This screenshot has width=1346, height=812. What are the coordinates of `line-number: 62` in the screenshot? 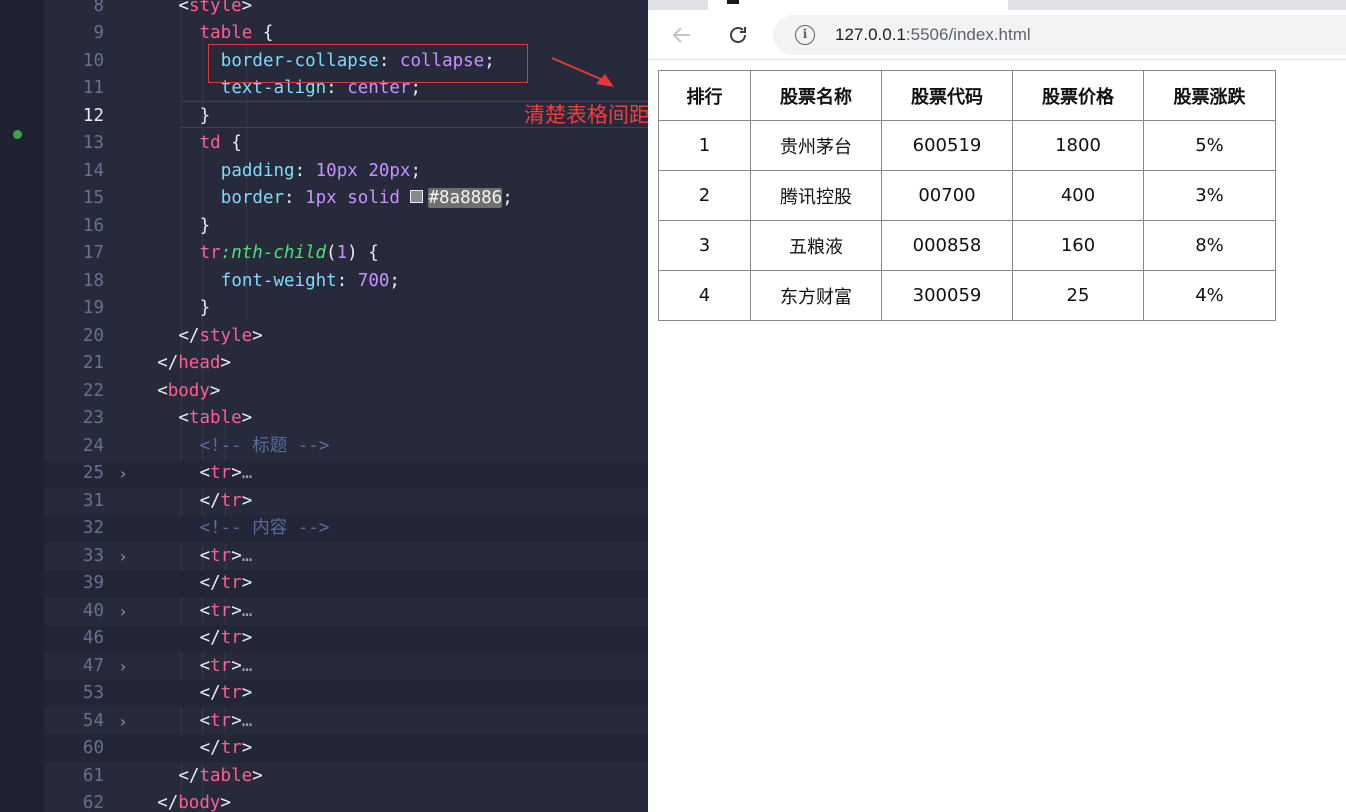 It's located at (93, 802).